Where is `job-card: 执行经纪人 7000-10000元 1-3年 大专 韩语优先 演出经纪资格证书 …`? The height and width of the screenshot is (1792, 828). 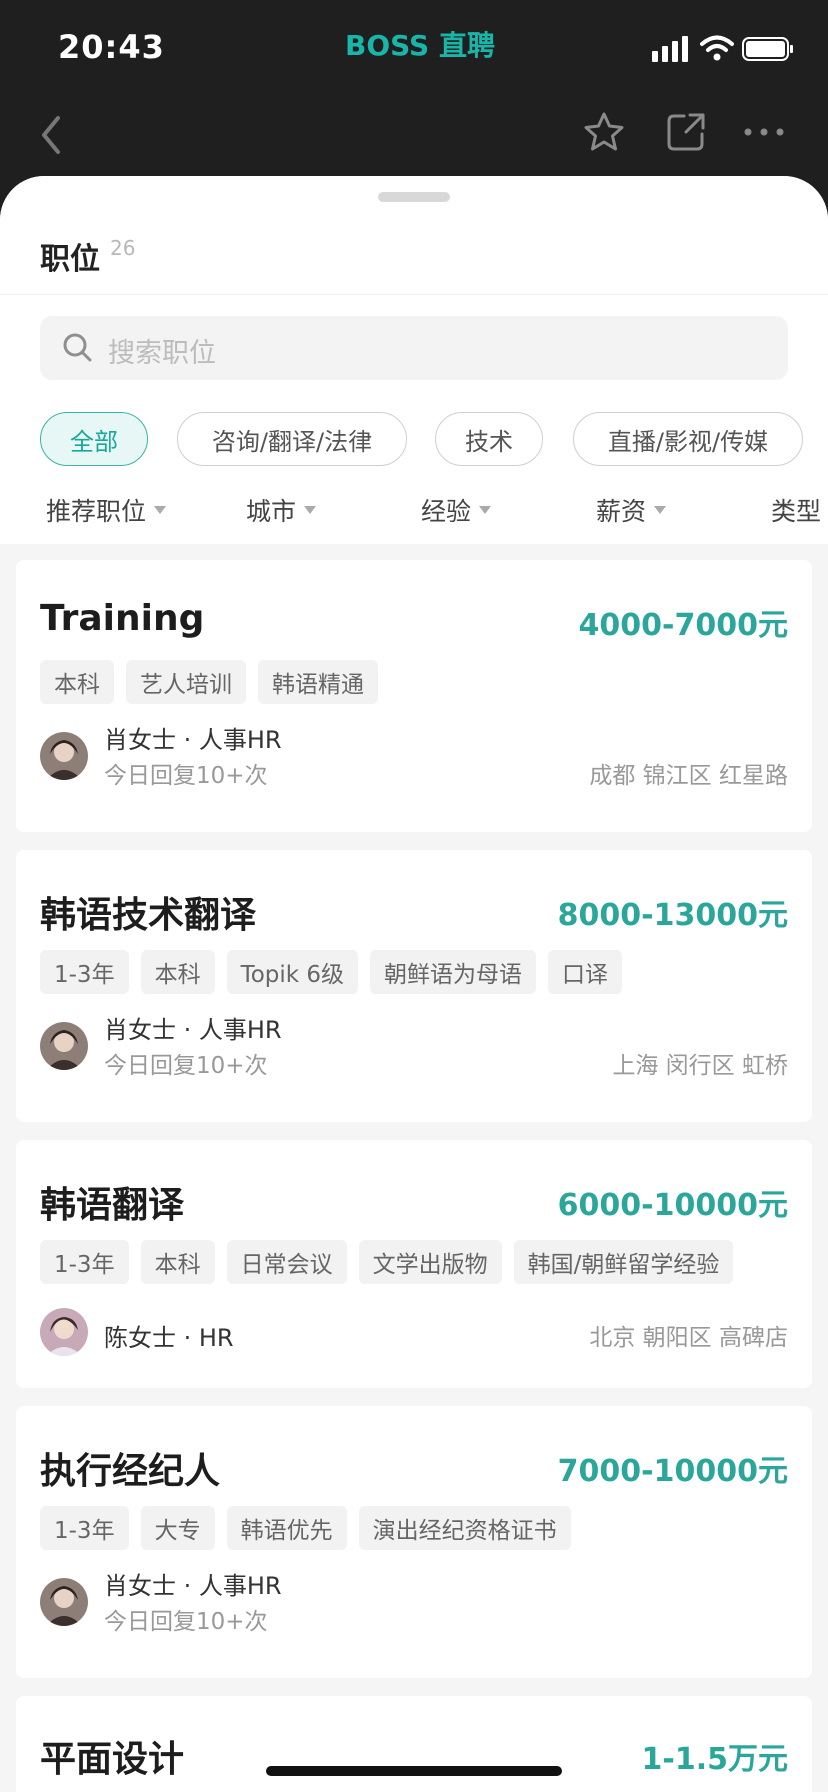 job-card: 执行经纪人 7000-10000元 1-3年 大专 韩语优先 演出经纪资格证书 … is located at coordinates (414, 1542).